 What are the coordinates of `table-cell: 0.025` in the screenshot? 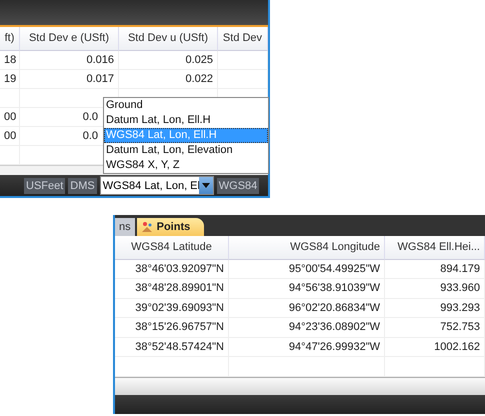 It's located at (168, 60).